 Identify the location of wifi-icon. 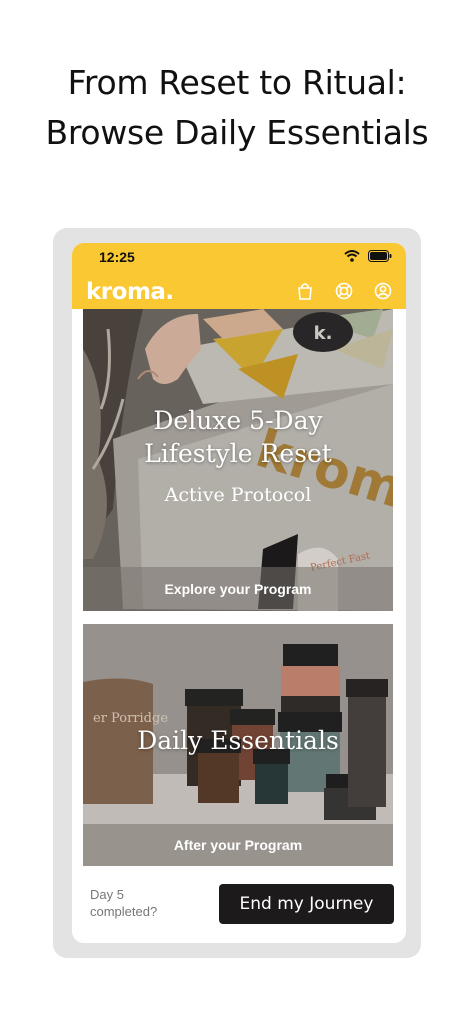
(352, 256).